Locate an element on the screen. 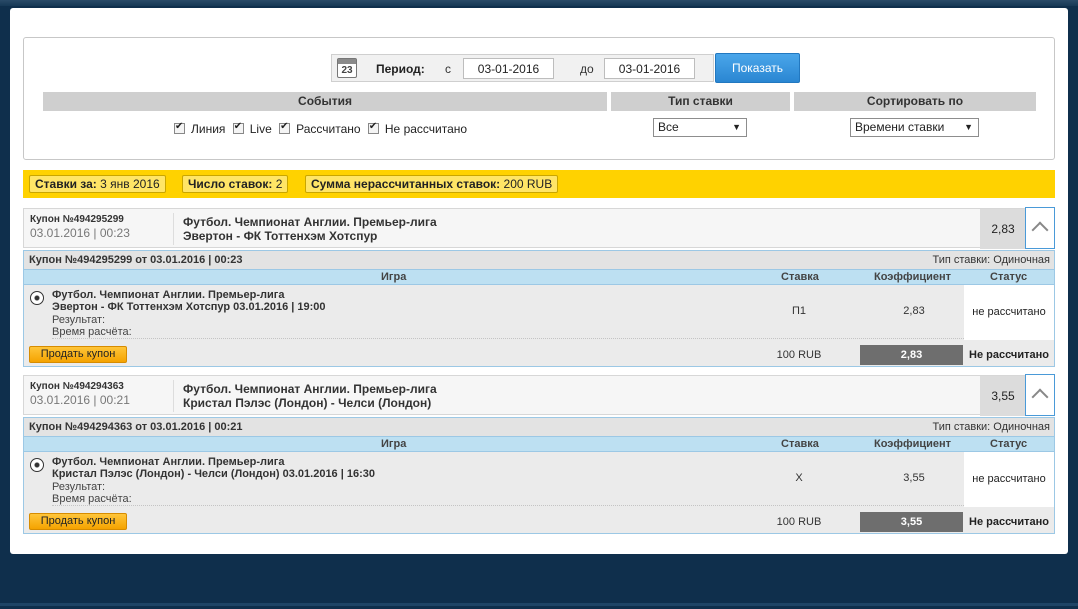 The height and width of the screenshot is (609, 1078). coupon-datetime: 03.01.2016 | 00:23 is located at coordinates (80, 233).